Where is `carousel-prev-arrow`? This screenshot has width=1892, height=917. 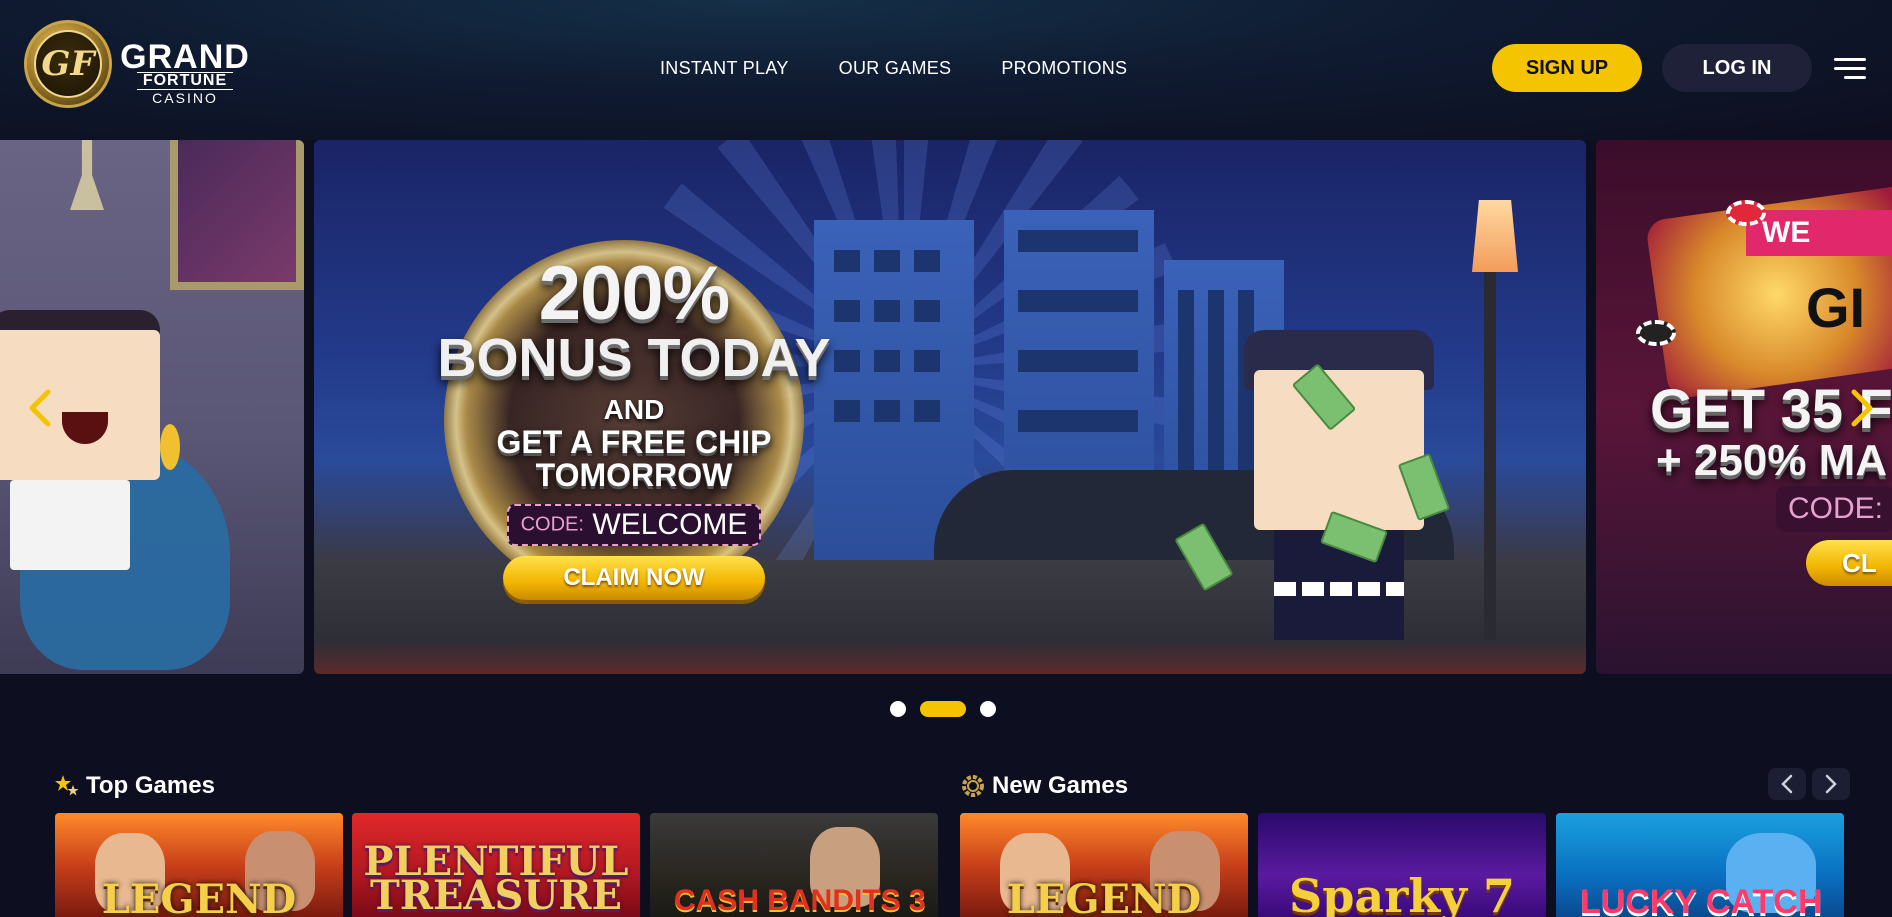 carousel-prev-arrow is located at coordinates (39, 408).